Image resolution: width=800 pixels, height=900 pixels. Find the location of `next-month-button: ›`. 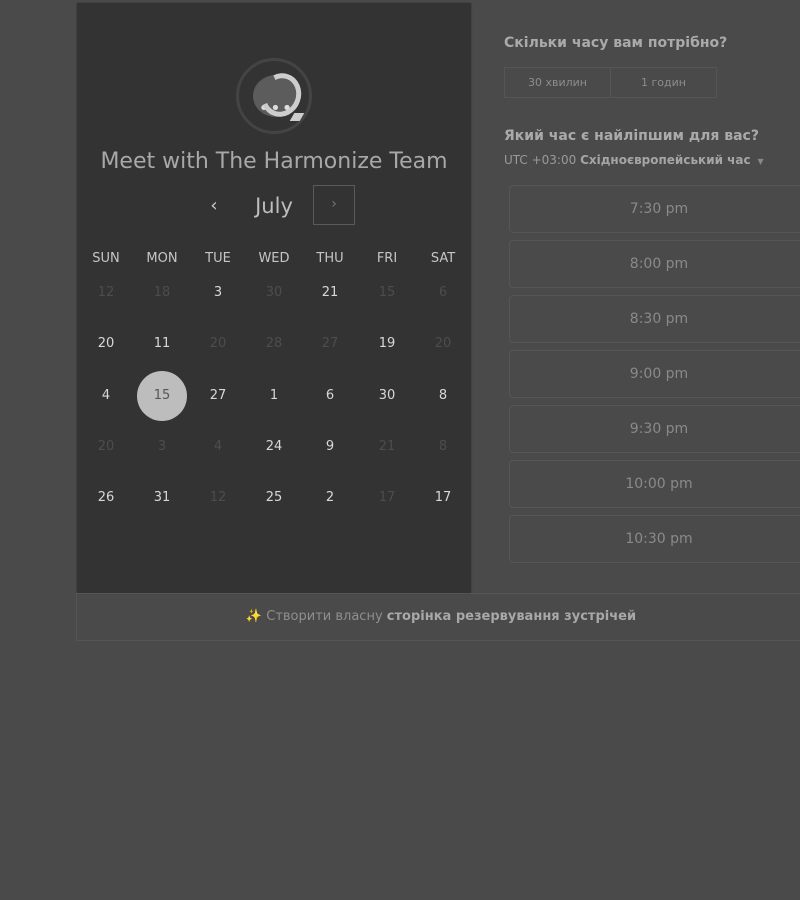

next-month-button: › is located at coordinates (334, 205).